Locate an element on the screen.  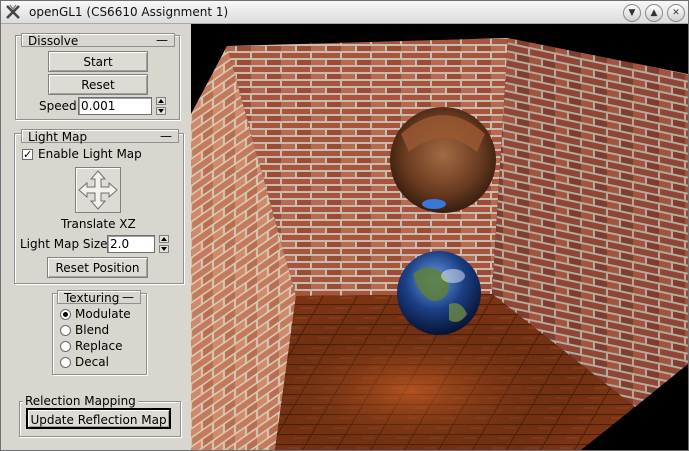
speed-spinner is located at coordinates (161, 106).